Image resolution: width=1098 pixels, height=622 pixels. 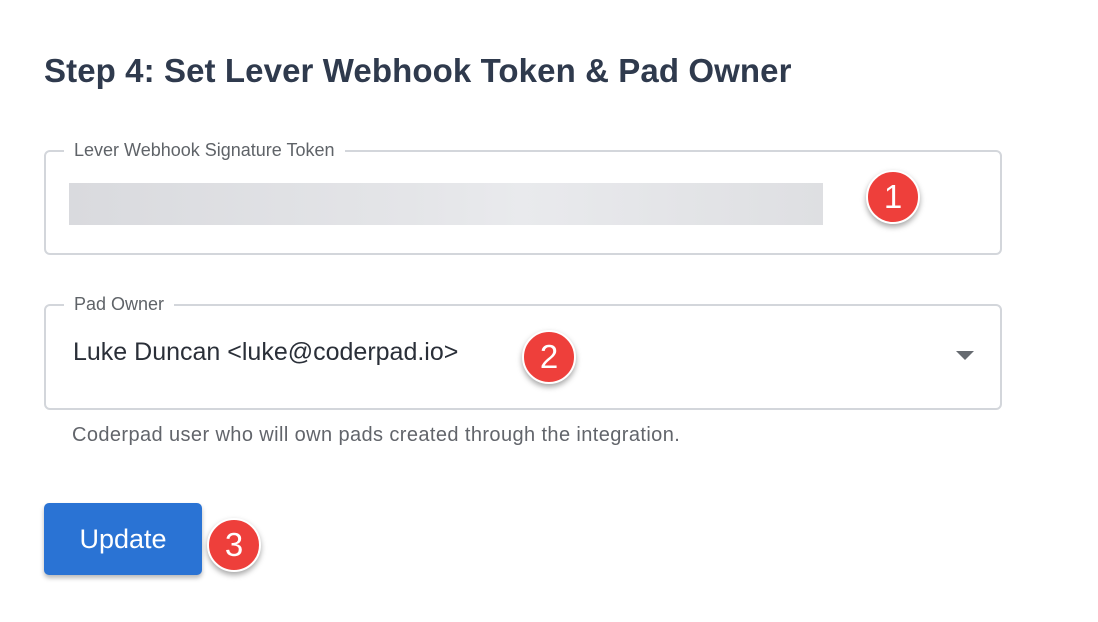 I want to click on callout-badge-3: 3, so click(x=234, y=545).